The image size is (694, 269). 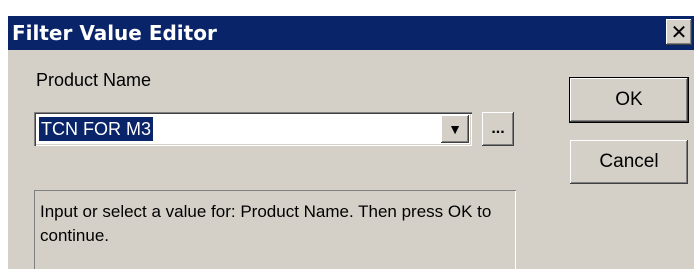 I want to click on cancel-button: Cancel, so click(x=629, y=162).